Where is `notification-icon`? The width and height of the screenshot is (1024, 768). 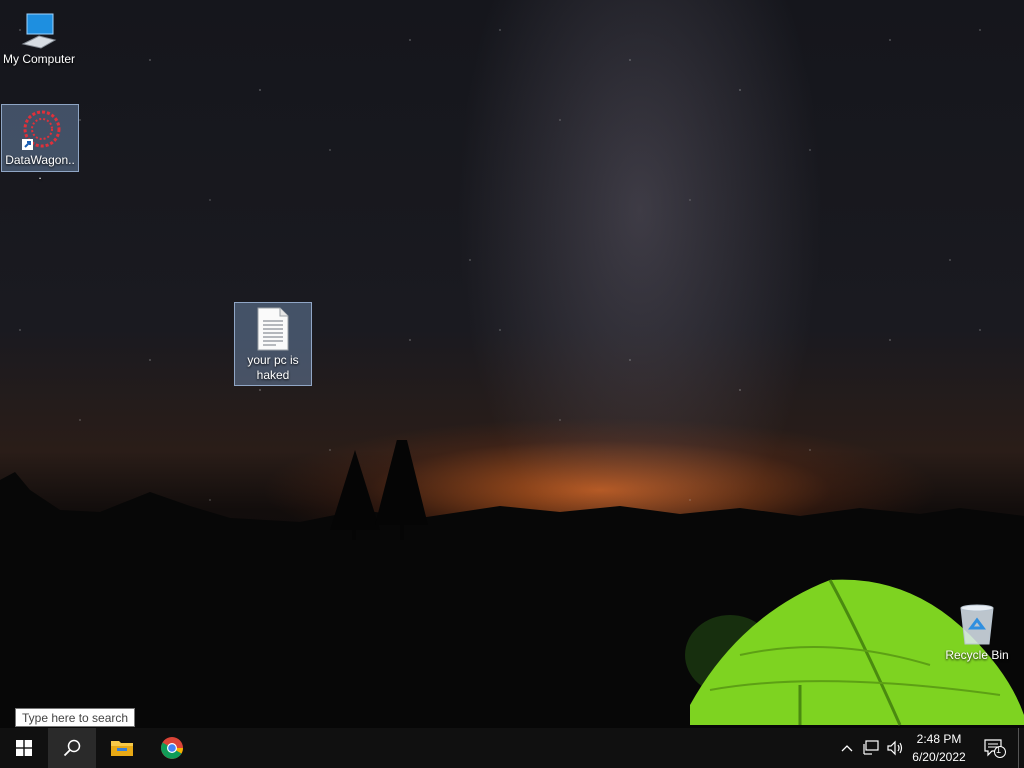
notification-icon is located at coordinates (995, 748).